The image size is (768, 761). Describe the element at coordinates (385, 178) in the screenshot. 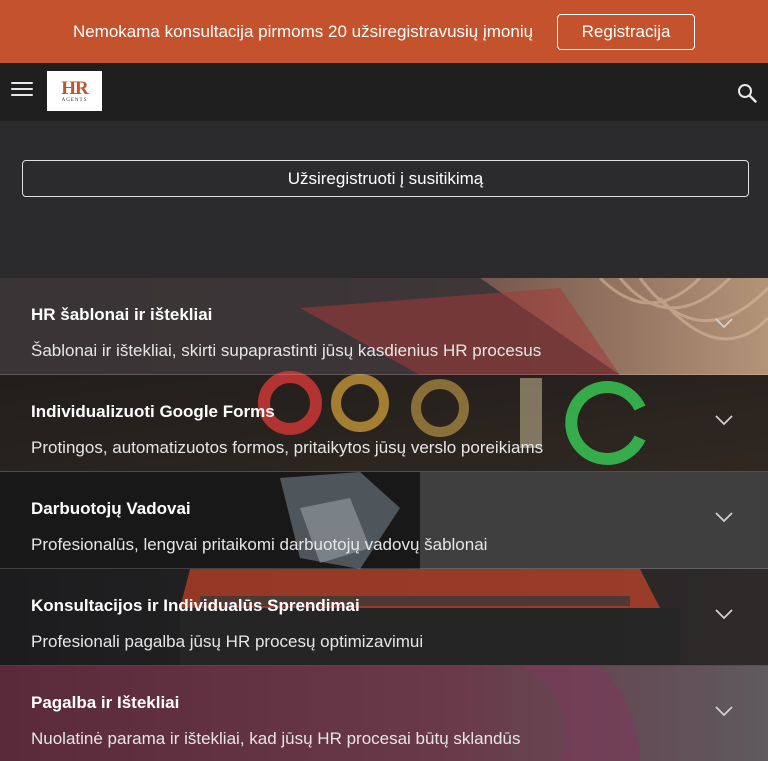

I see `book-meeting-button: Užsiregistruoti į susitikimą` at that location.